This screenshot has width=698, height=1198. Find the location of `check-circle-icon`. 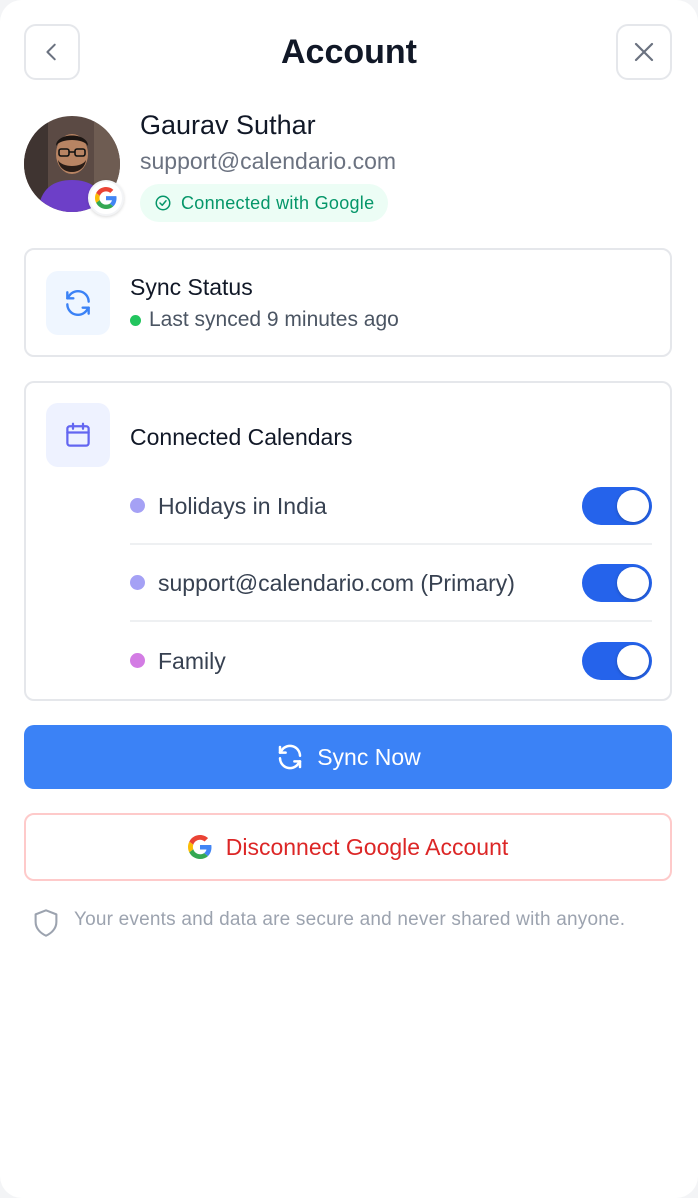

check-circle-icon is located at coordinates (163, 203).